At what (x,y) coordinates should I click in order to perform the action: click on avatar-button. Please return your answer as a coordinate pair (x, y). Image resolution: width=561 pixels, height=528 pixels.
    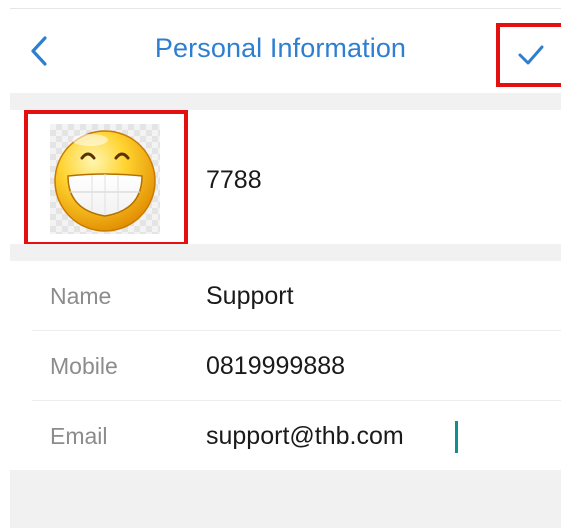
    Looking at the image, I should click on (106, 178).